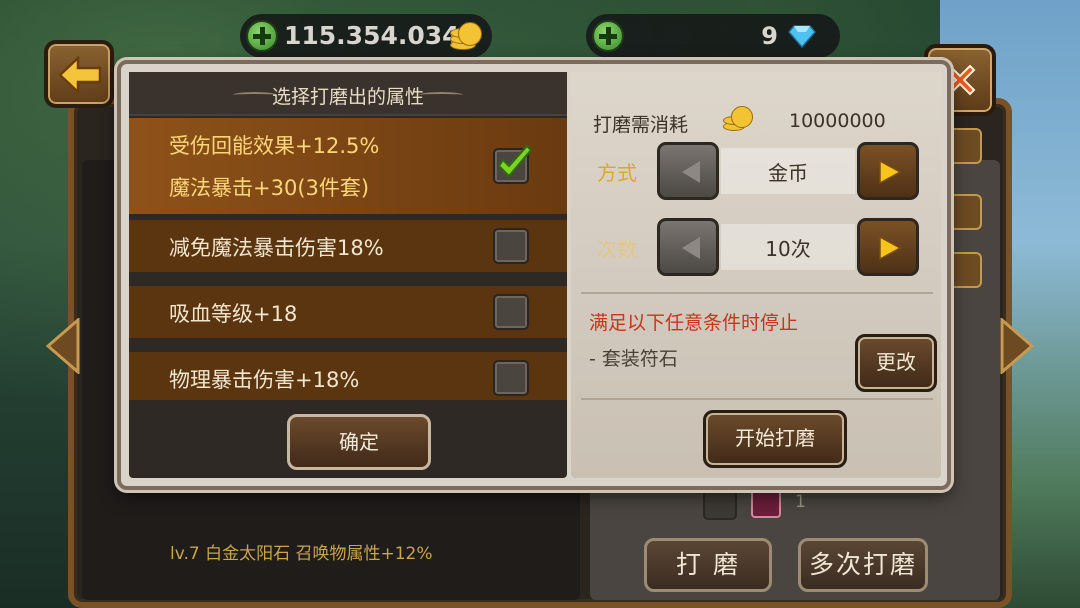 Image resolution: width=1080 pixels, height=608 pixels. What do you see at coordinates (775, 439) in the screenshot?
I see `start-polish-button: 开始打磨` at bounding box center [775, 439].